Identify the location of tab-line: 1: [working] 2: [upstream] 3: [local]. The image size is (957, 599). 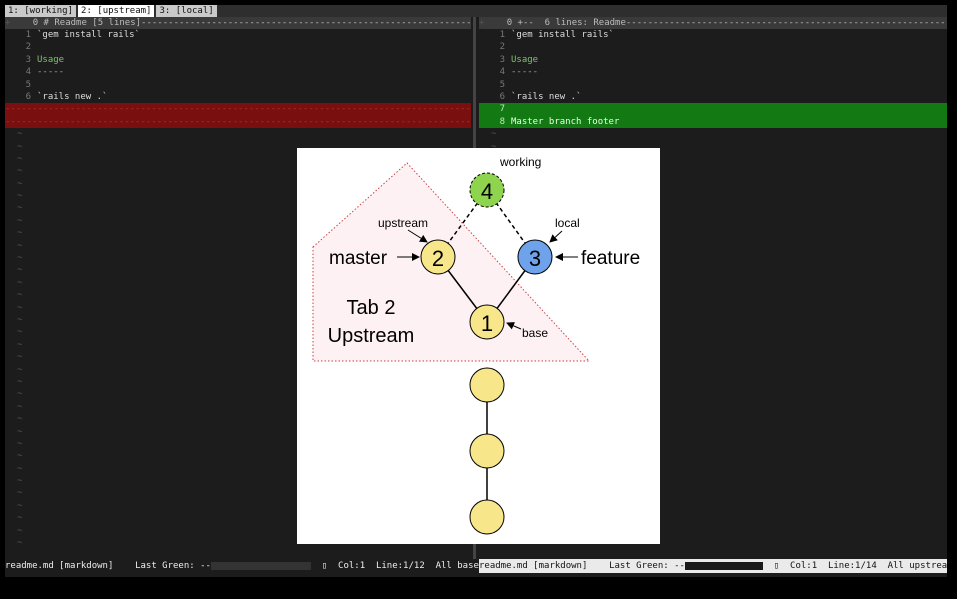
(476, 11).